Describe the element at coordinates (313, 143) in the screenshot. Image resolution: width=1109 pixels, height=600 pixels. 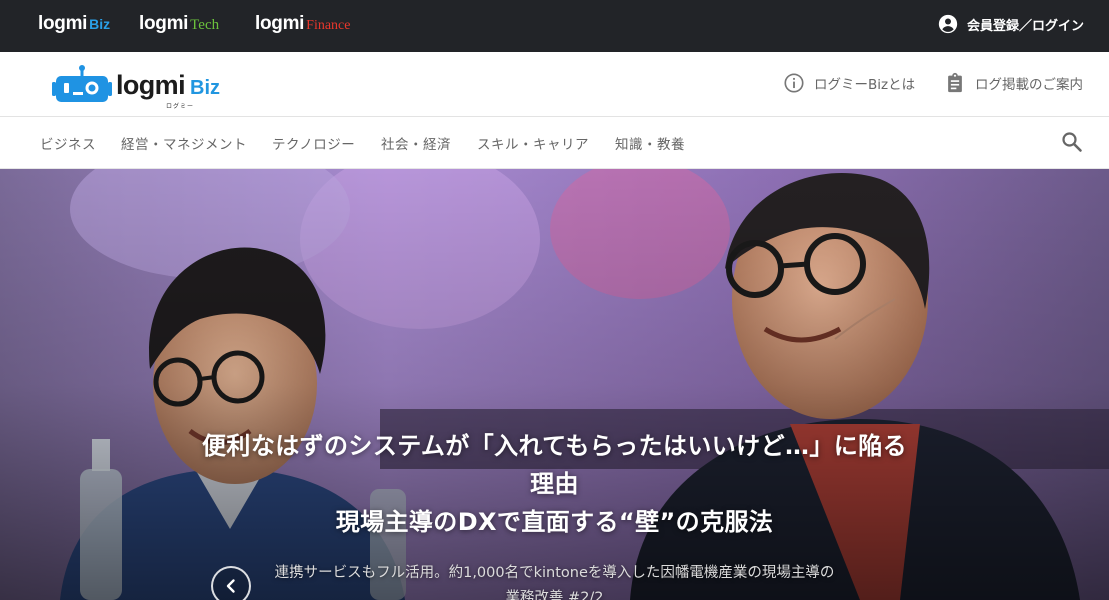
I see `nav-item-technology: テクノロジー` at that location.